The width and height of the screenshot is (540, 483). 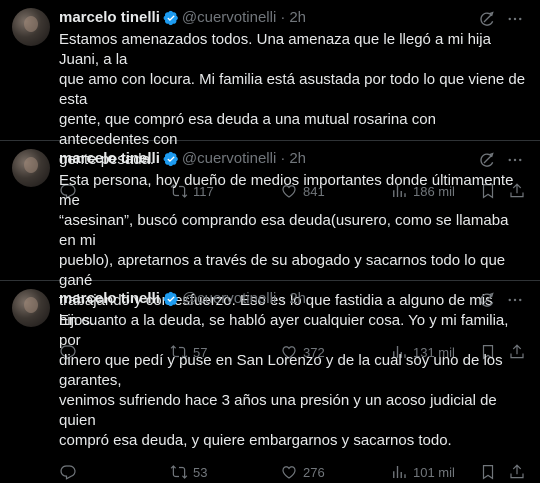 I want to click on retweet-button: 53, so click(x=188, y=472).